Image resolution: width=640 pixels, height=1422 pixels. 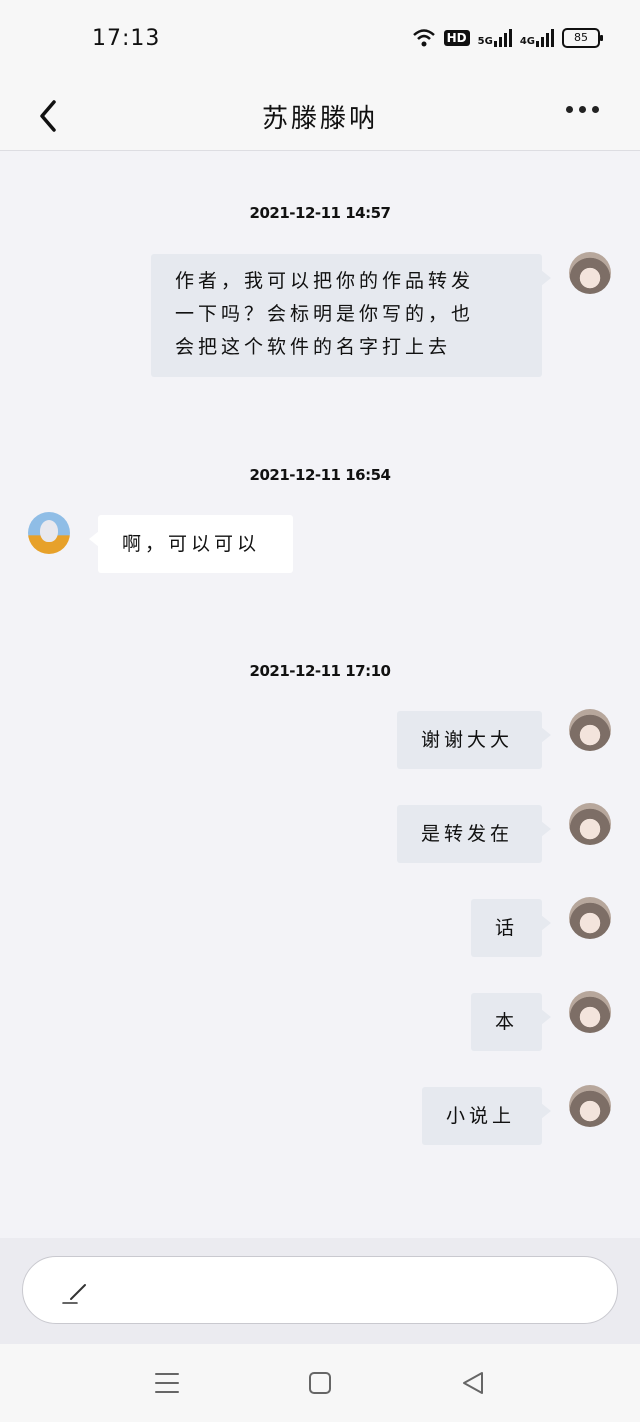 What do you see at coordinates (507, 928) in the screenshot?
I see `message-text: 话` at bounding box center [507, 928].